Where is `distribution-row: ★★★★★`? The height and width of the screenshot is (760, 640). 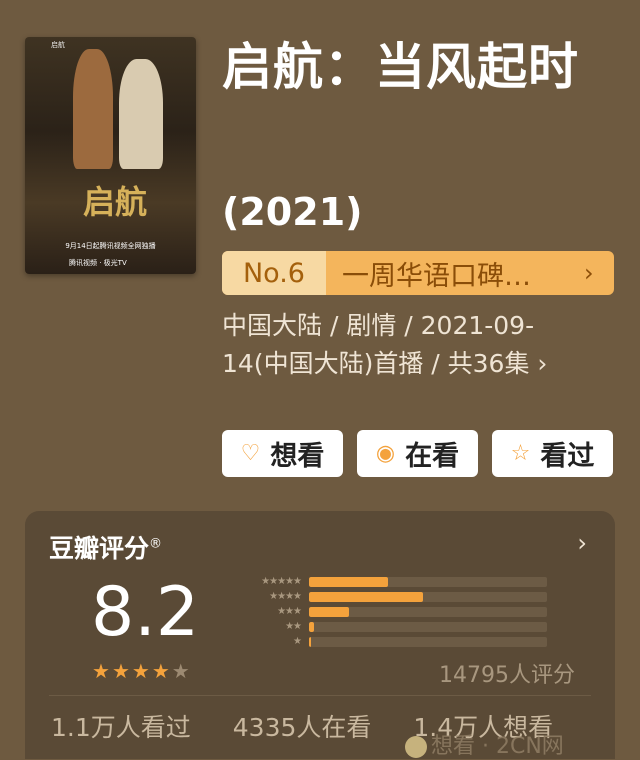 distribution-row: ★★★★★ is located at coordinates (394, 581).